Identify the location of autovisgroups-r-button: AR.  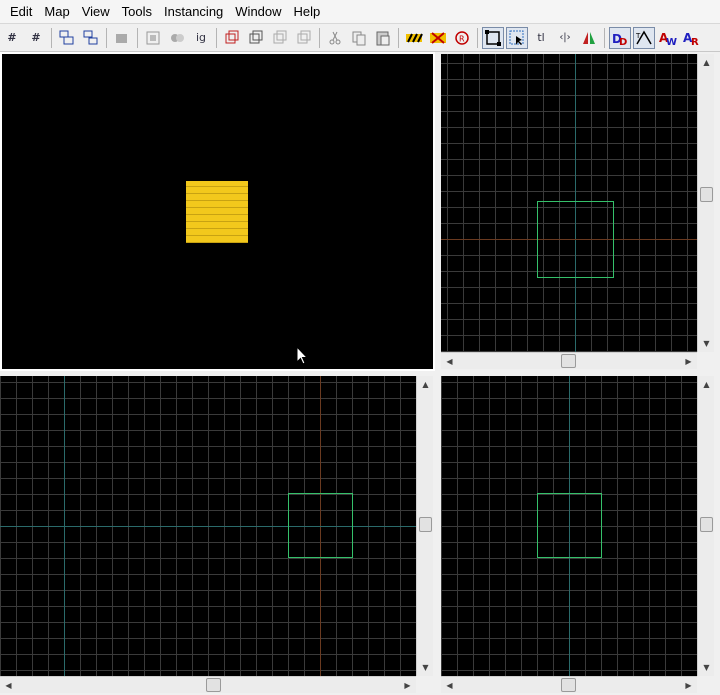
(692, 38).